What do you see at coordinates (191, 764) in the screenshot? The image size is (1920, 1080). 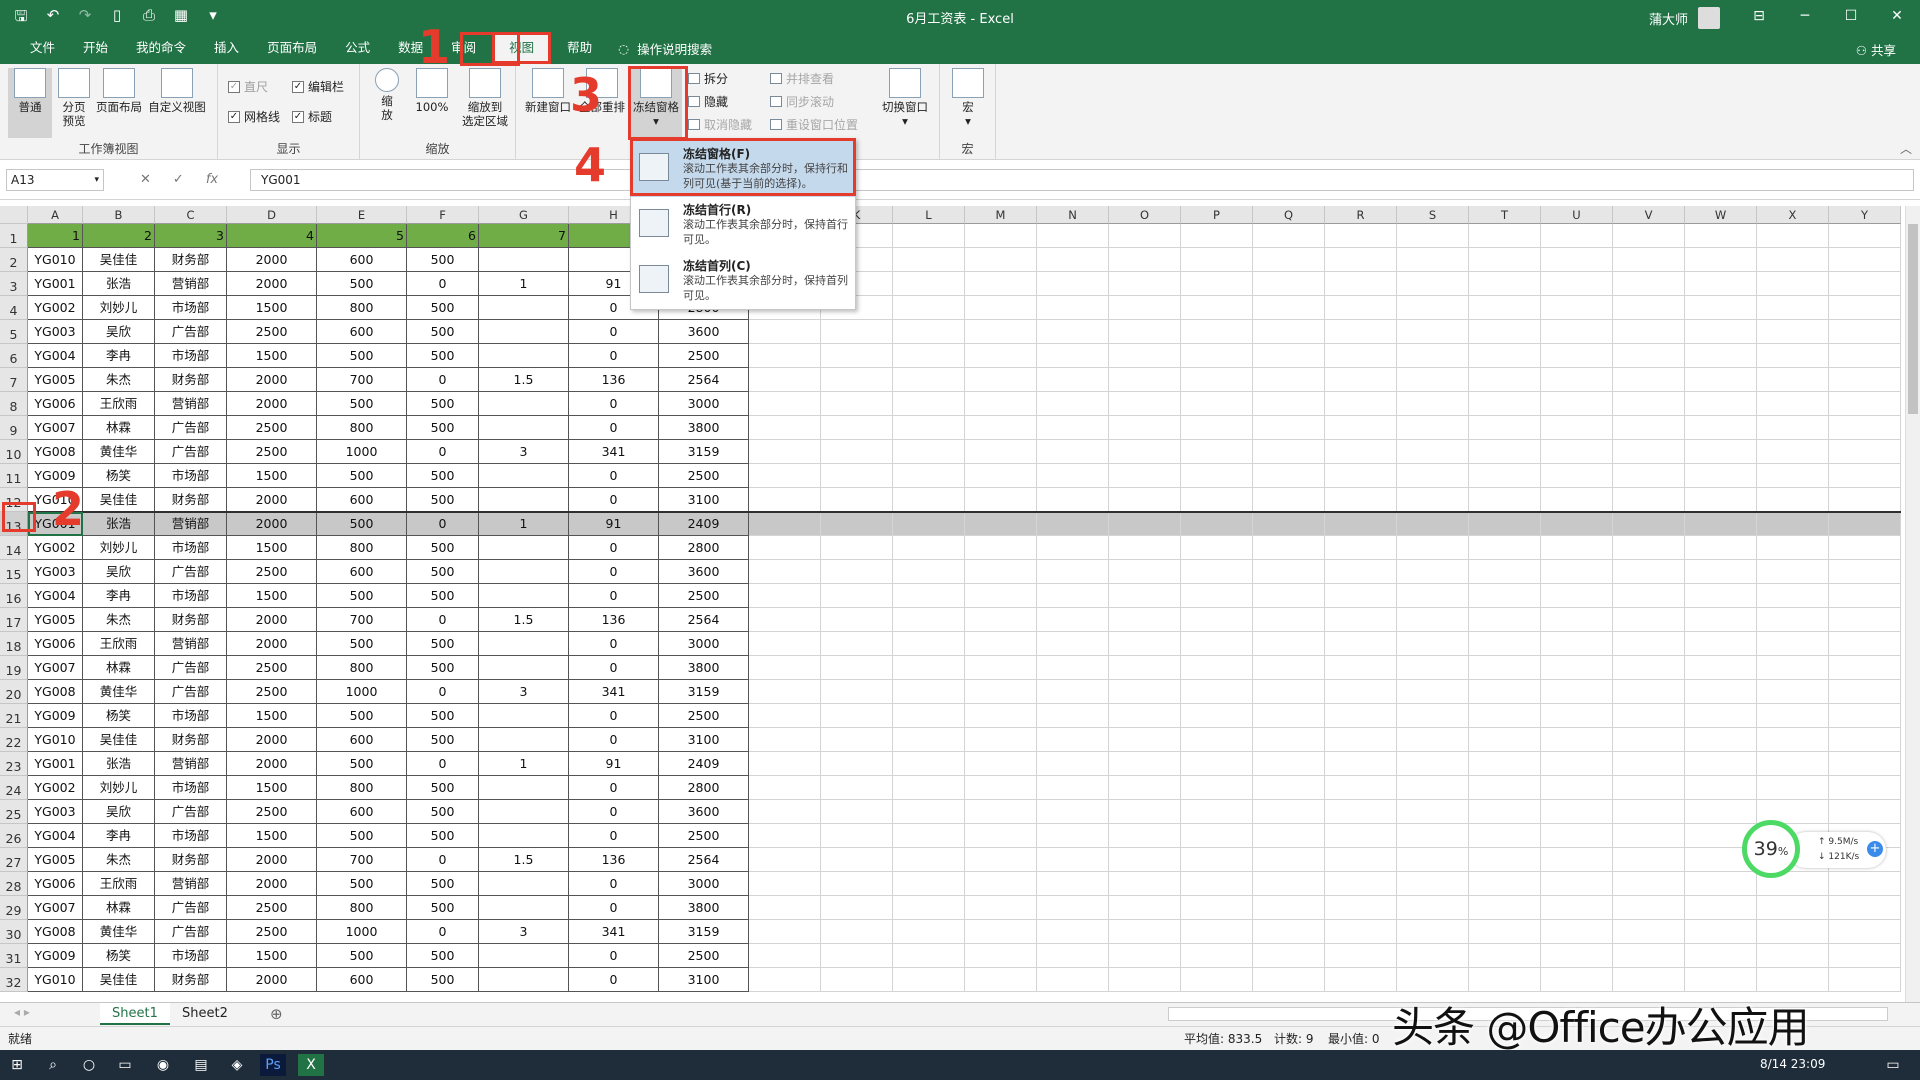 I see `table-cell: 营销部` at bounding box center [191, 764].